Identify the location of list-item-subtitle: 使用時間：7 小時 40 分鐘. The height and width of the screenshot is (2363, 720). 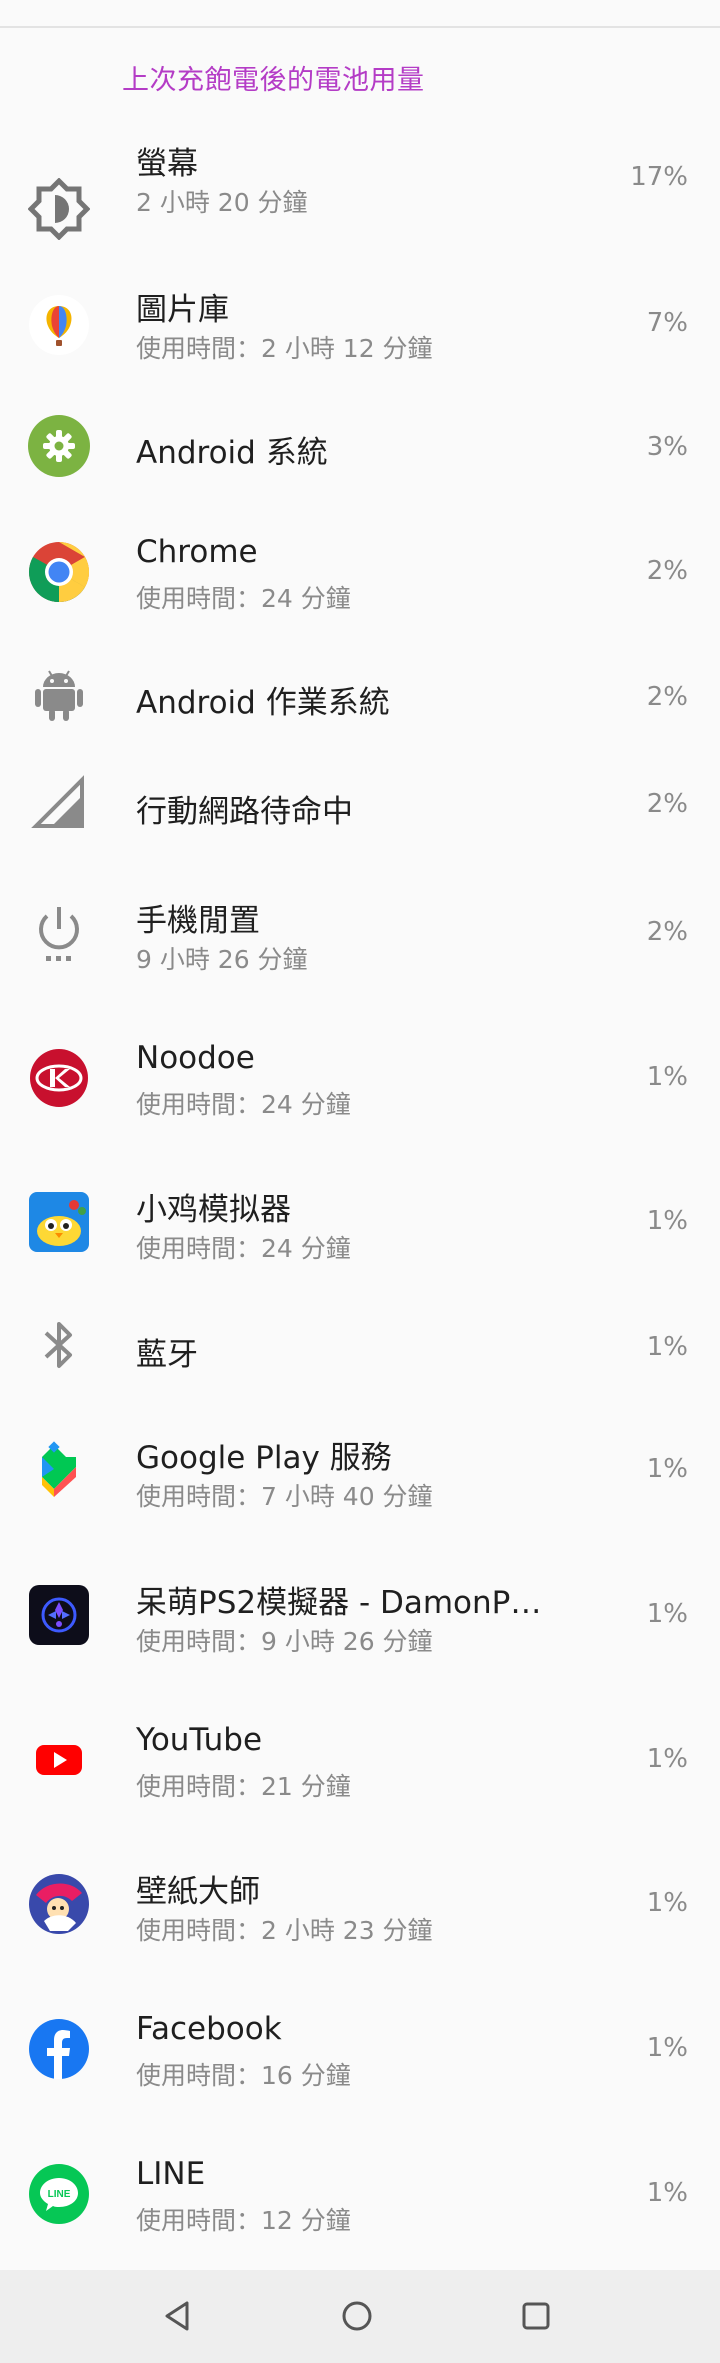
(284, 1496).